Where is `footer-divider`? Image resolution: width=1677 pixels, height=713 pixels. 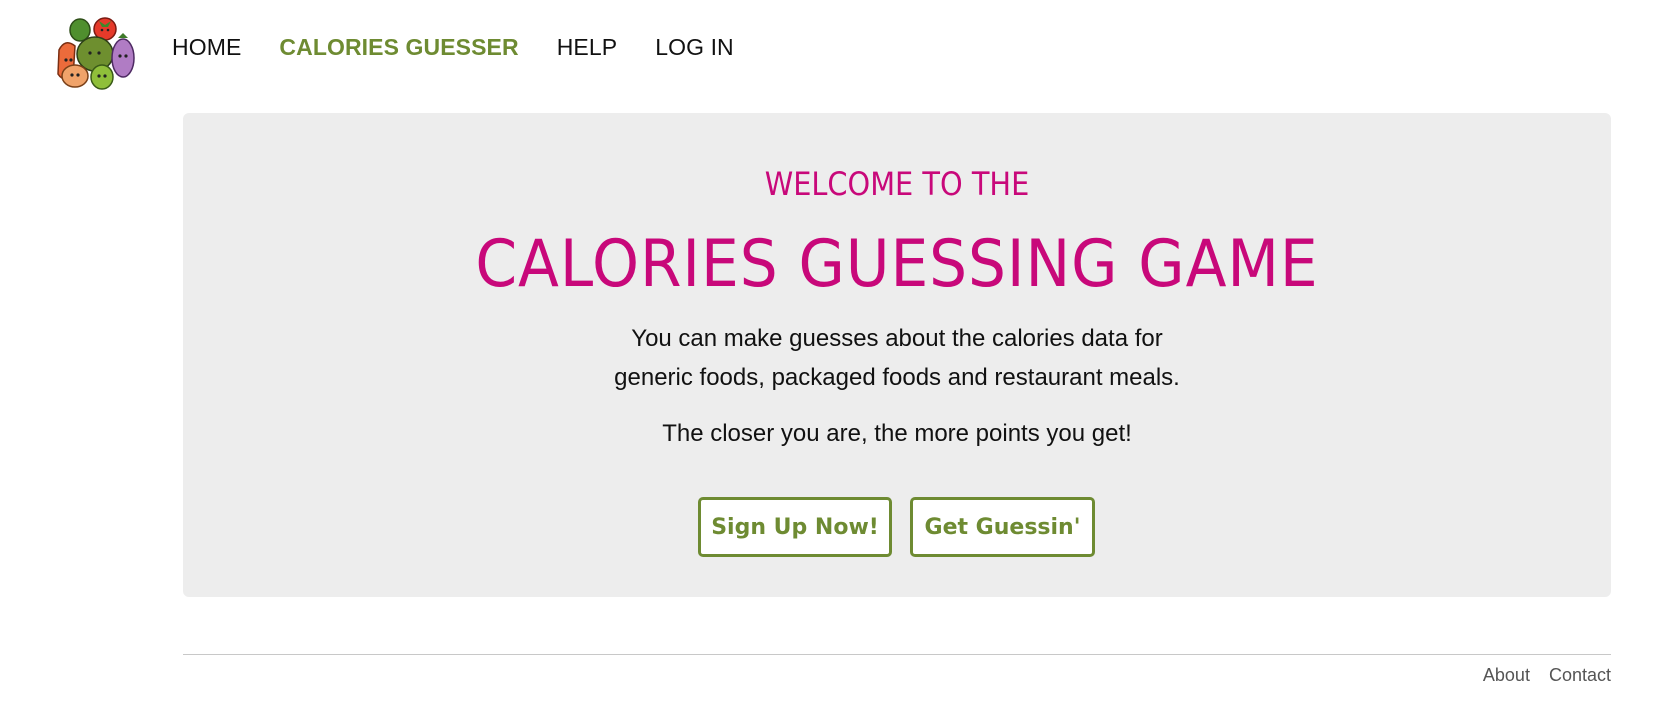 footer-divider is located at coordinates (897, 654).